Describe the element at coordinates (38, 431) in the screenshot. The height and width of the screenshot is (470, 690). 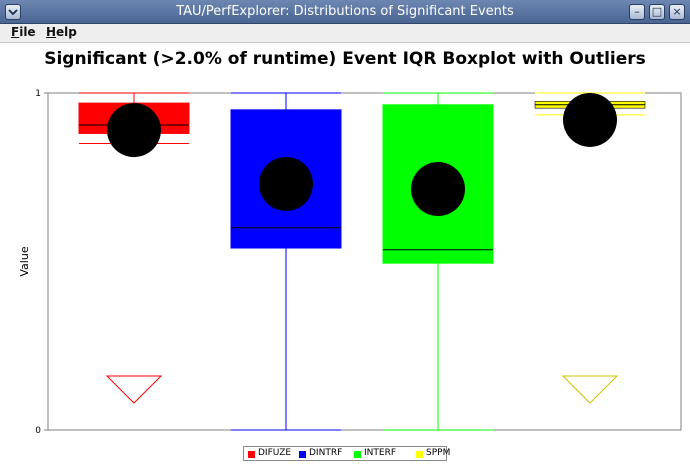
I see `y-tick-label-0: 0` at that location.